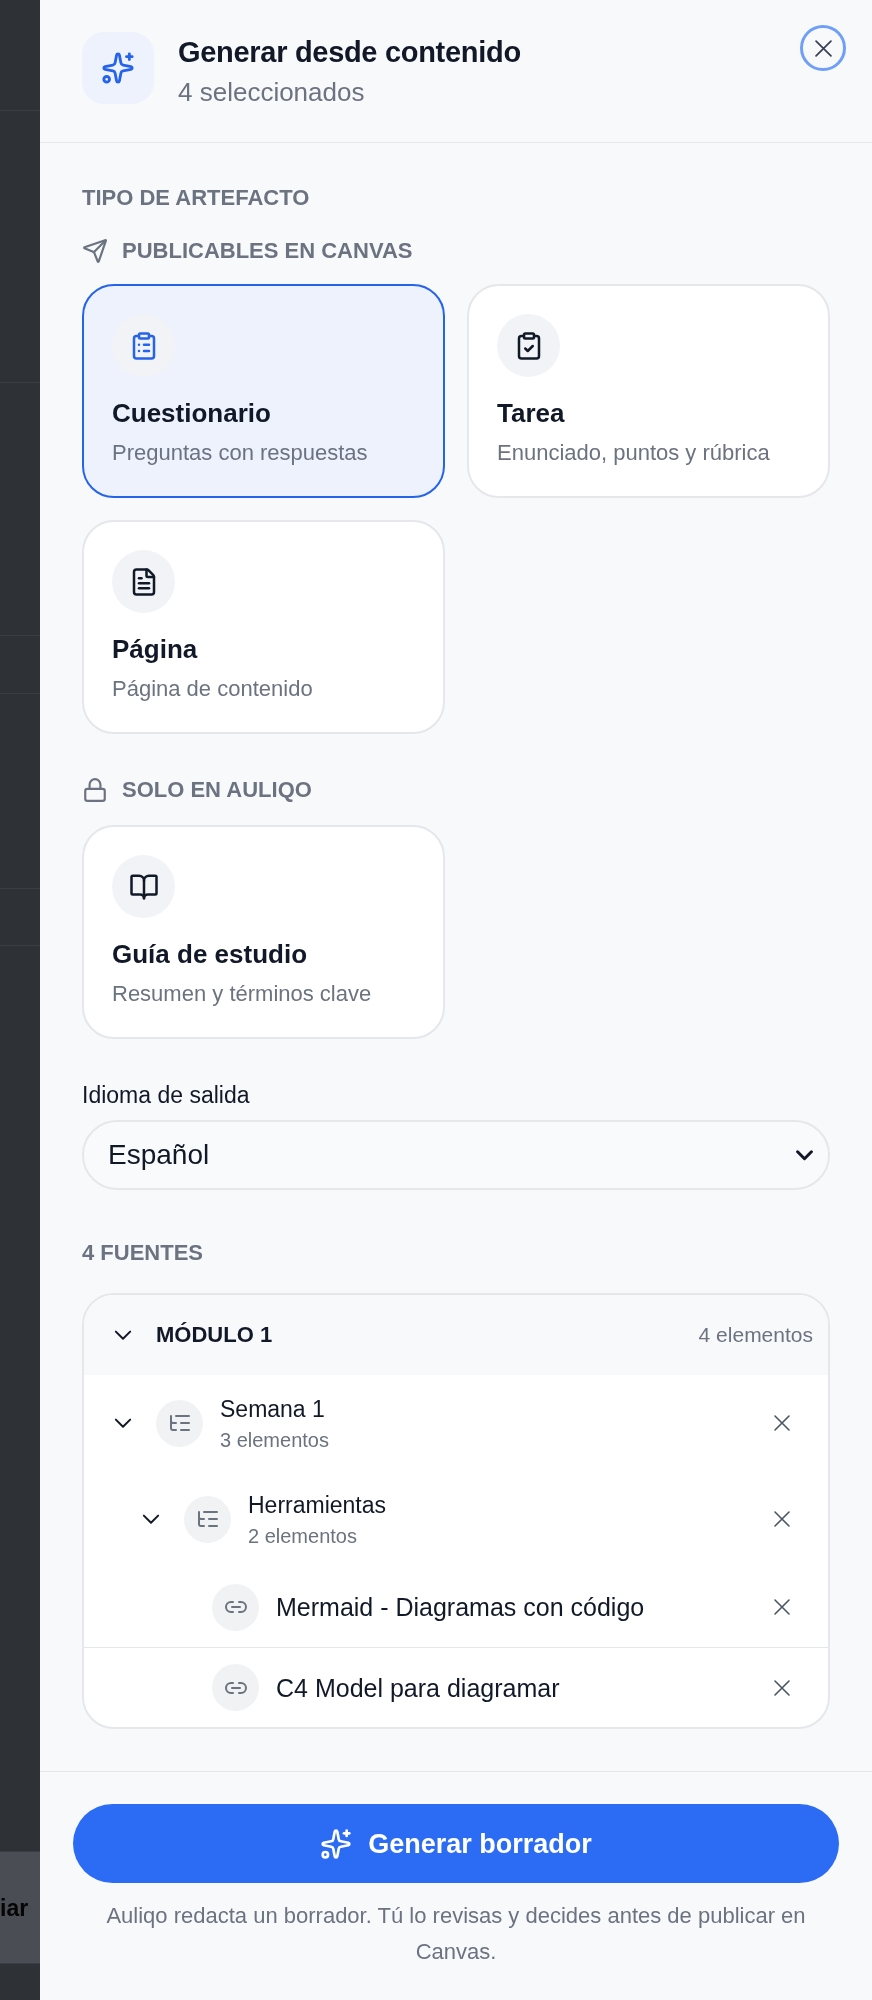 Image resolution: width=872 pixels, height=2000 pixels. What do you see at coordinates (263, 627) in the screenshot?
I see `artifact-option-card: Página Página de contenido` at bounding box center [263, 627].